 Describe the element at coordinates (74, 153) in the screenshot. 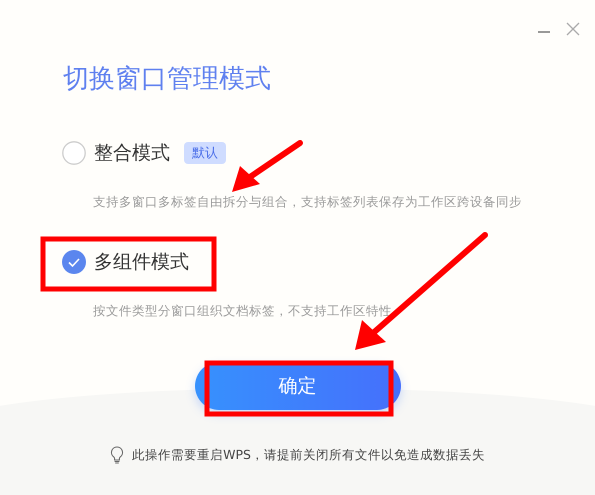

I see `radio-button` at that location.